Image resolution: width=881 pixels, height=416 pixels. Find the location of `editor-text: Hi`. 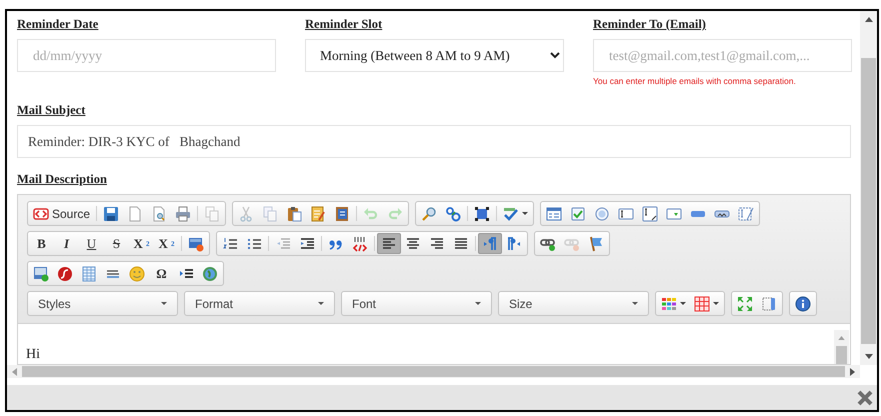

editor-text: Hi is located at coordinates (33, 355).